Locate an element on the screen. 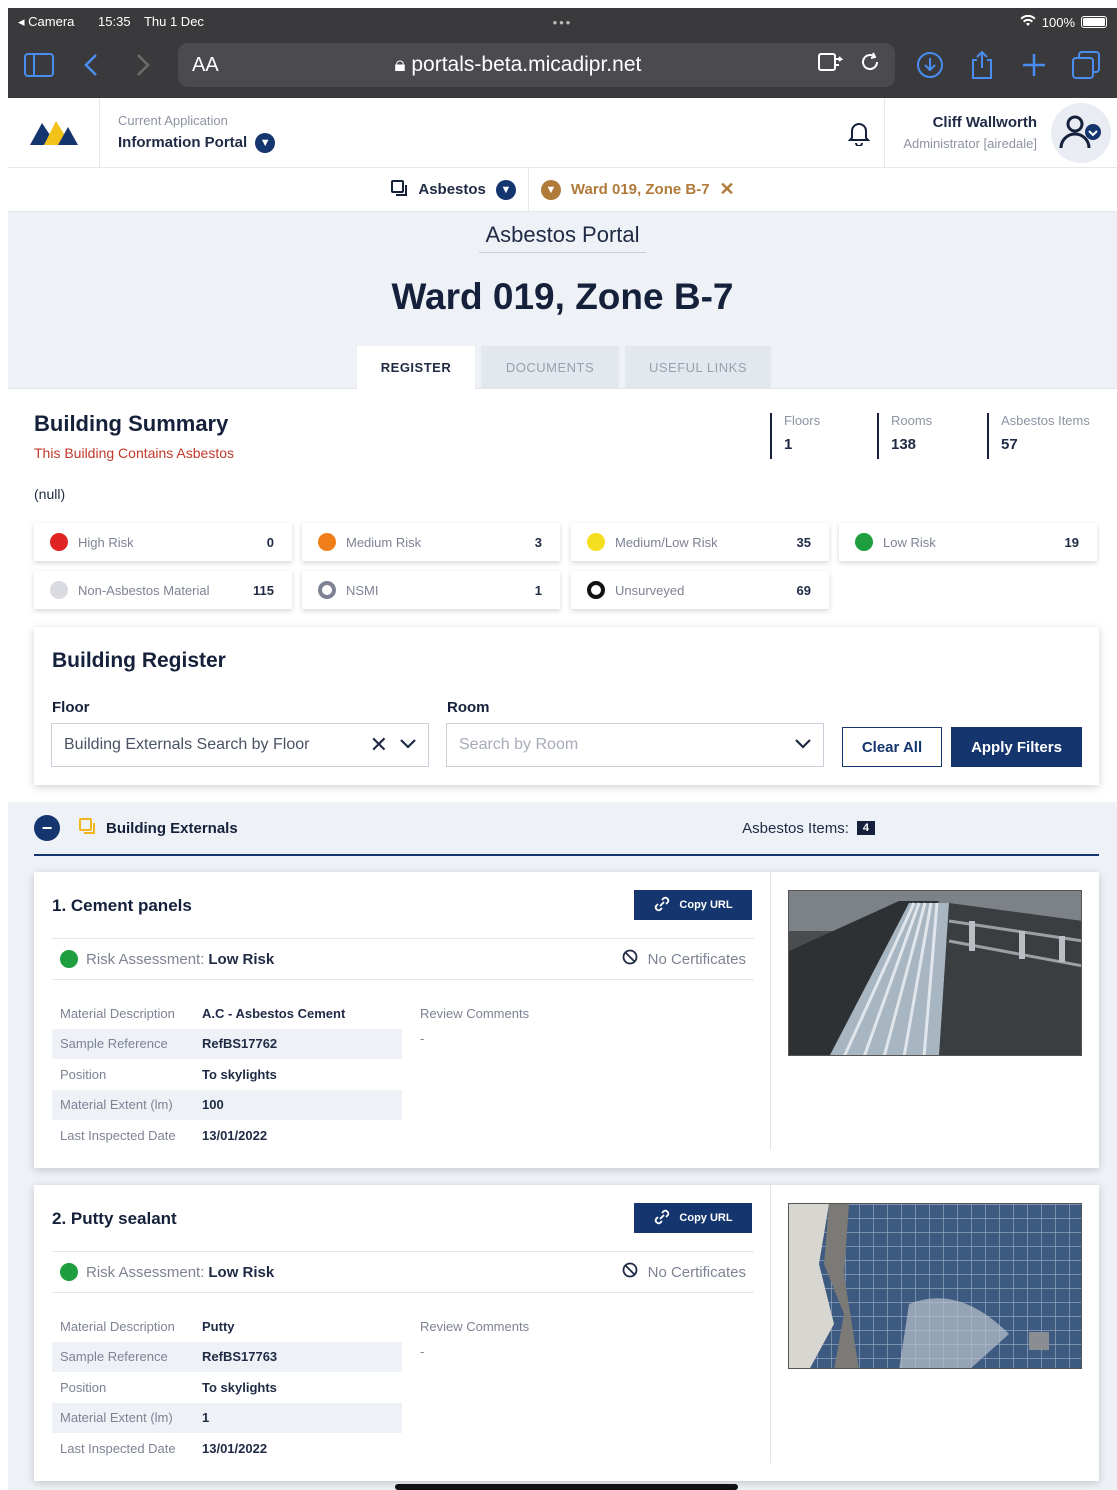 The height and width of the screenshot is (1490, 1117). certificates-status: No Certificates is located at coordinates (684, 1272).